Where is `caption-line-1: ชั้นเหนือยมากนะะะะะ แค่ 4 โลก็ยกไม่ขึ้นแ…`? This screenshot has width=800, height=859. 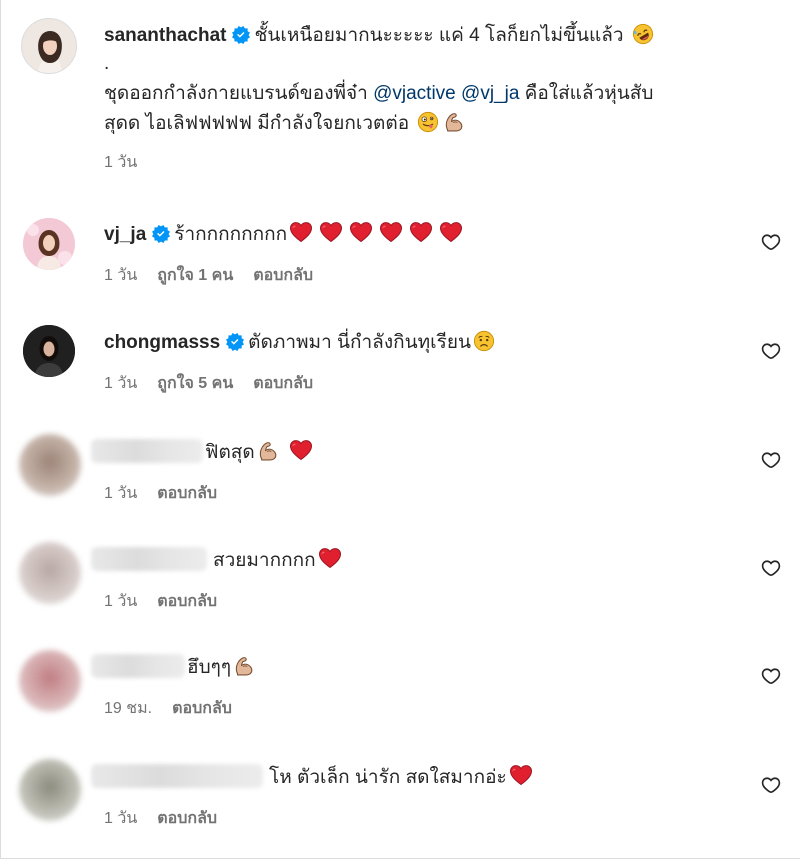
caption-line-1: ชั้นเหนือยมากนะะะะะ แค่ 4 โลก็ยกไม่ขึ้นแ… is located at coordinates (439, 35).